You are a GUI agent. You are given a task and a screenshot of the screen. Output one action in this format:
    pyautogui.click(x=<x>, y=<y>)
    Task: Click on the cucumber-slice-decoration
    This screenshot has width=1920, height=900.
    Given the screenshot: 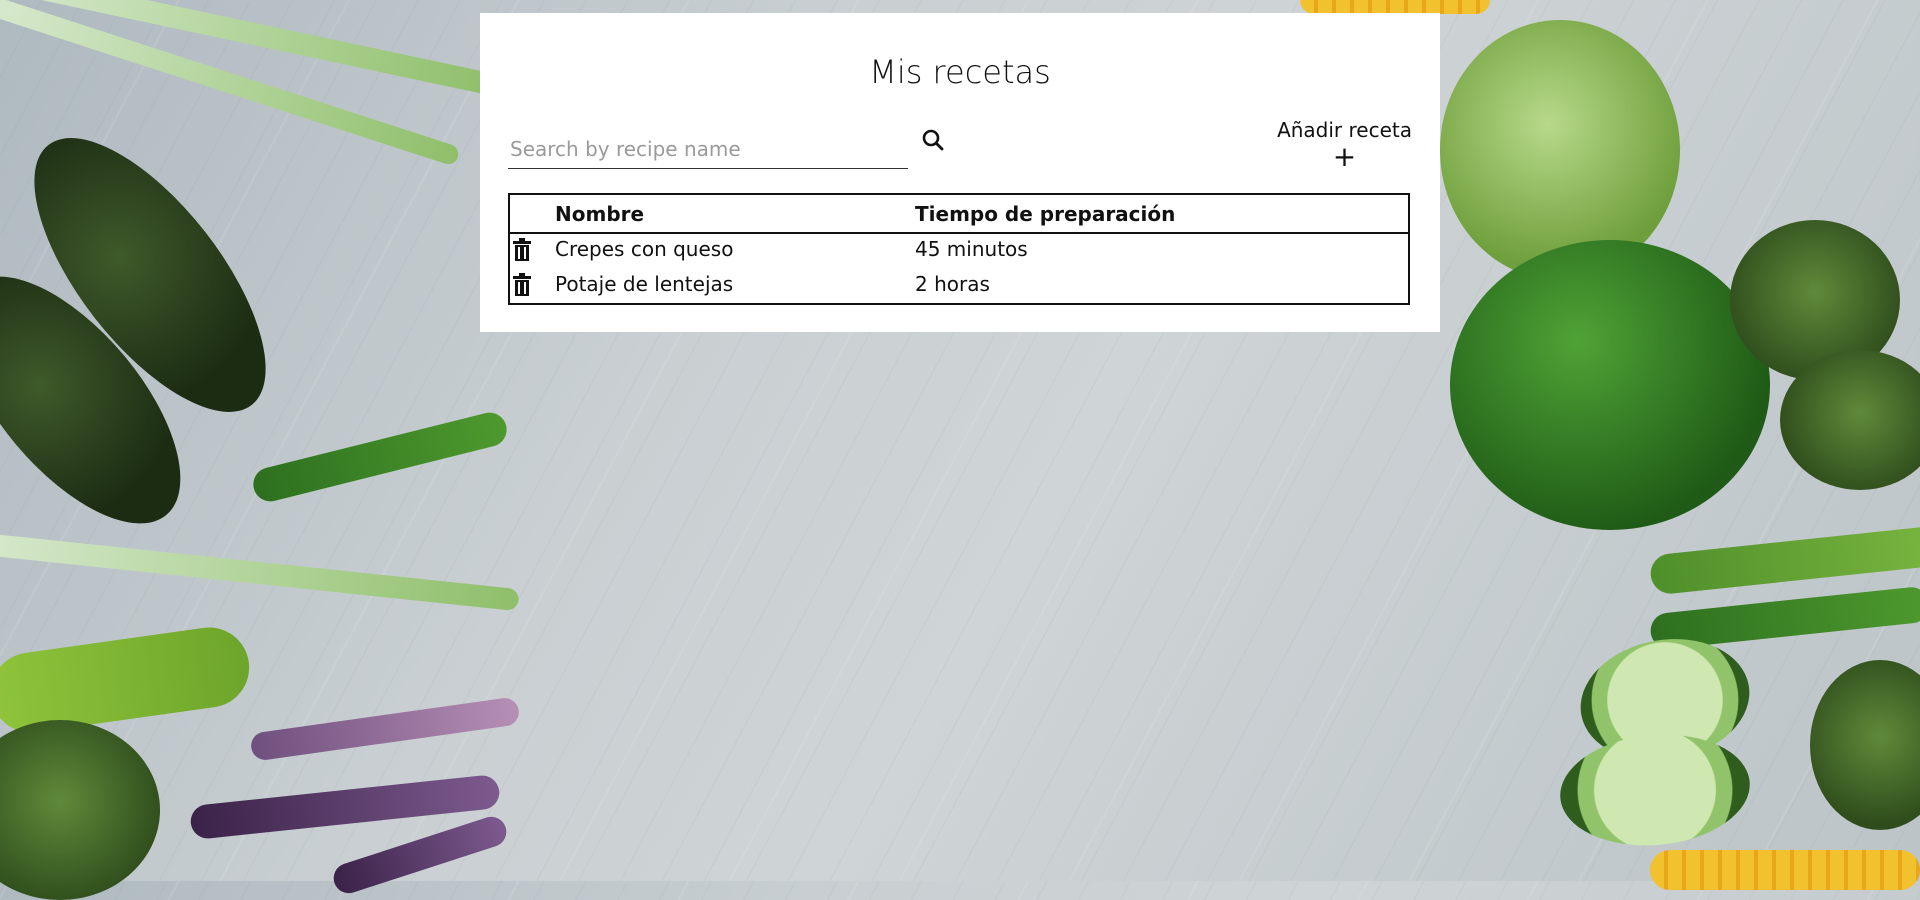 What is the action you would take?
    pyautogui.click(x=1655, y=790)
    